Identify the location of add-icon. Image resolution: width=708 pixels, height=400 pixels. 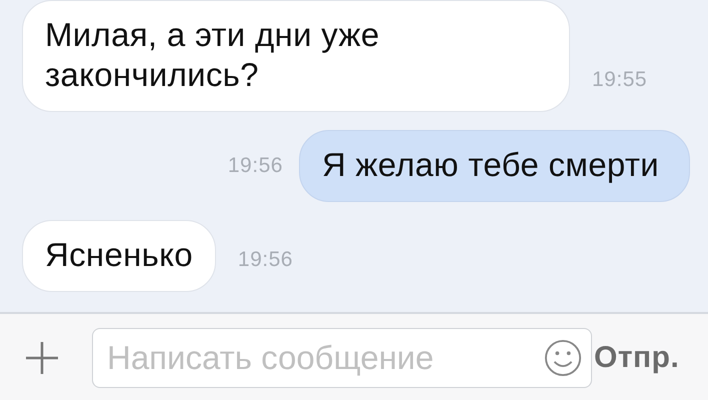
(42, 358).